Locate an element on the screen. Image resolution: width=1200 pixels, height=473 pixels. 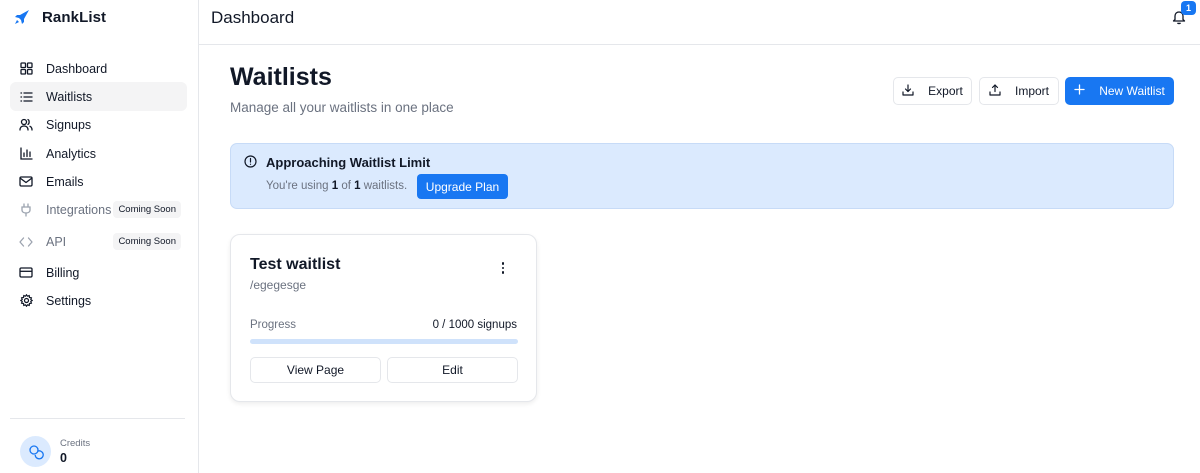
sidebar-item-api: API Coming Soon is located at coordinates (98, 241).